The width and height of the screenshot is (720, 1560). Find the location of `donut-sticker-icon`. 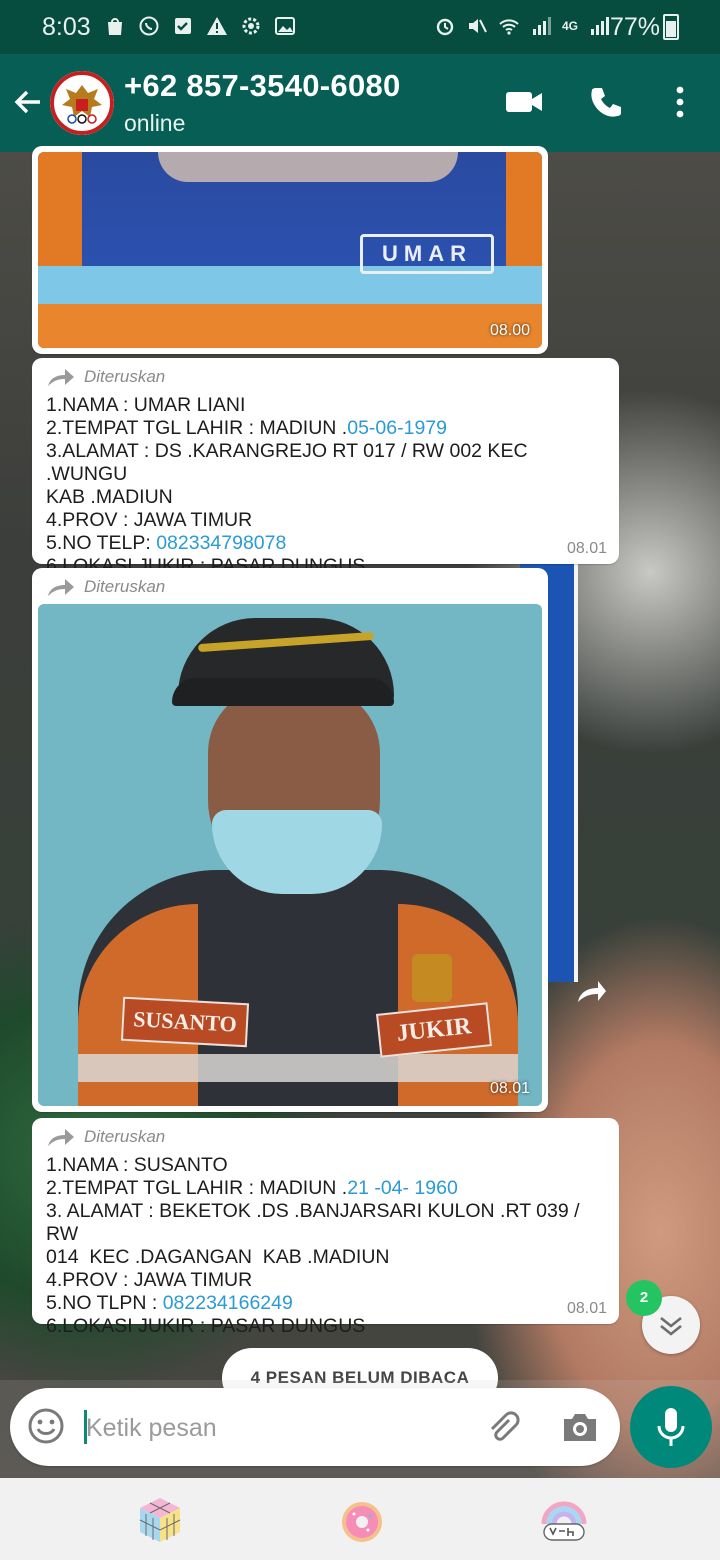

donut-sticker-icon is located at coordinates (362, 1520).